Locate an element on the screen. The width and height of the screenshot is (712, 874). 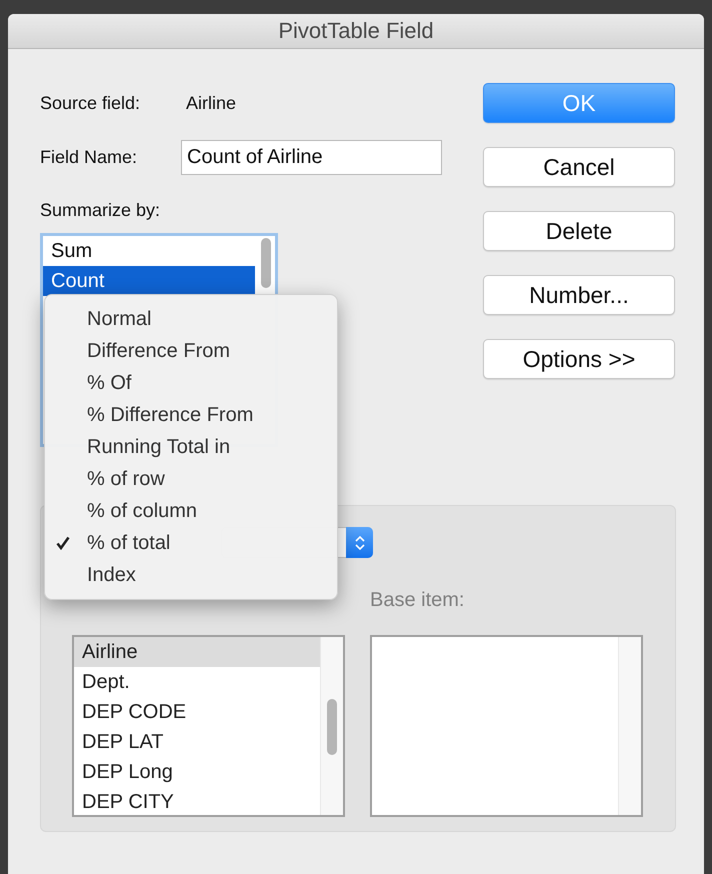
field-label: Field Name: is located at coordinates (89, 157).